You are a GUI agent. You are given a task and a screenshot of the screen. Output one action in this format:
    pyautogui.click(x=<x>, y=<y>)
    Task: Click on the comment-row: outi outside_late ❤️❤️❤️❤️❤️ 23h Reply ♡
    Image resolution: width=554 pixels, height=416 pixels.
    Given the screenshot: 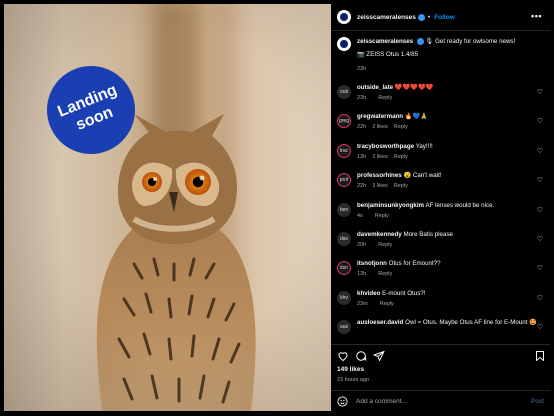 What is the action you would take?
    pyautogui.click(x=441, y=98)
    